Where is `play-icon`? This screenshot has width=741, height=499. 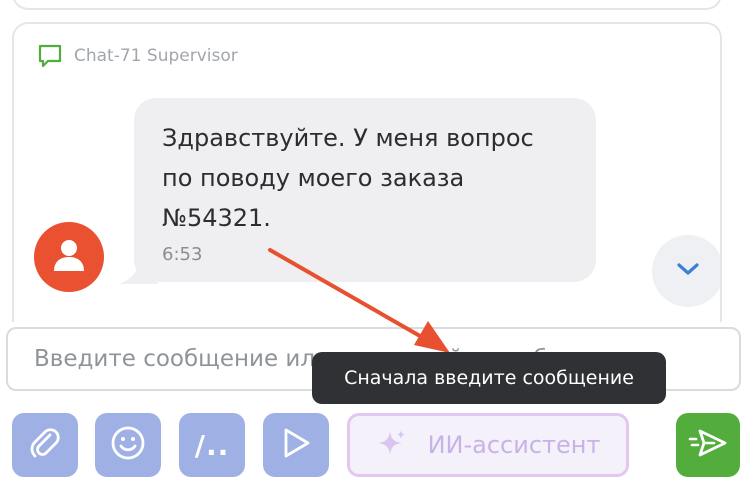 play-icon is located at coordinates (296, 445).